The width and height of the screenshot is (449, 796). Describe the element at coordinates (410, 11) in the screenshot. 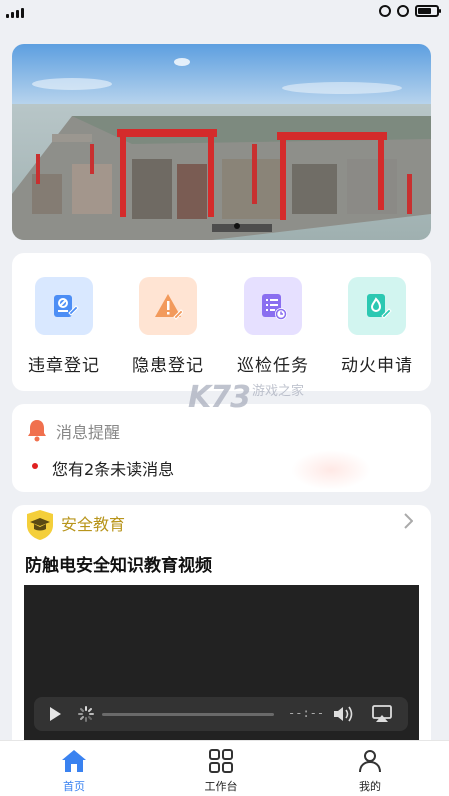

I see `status-icons` at that location.